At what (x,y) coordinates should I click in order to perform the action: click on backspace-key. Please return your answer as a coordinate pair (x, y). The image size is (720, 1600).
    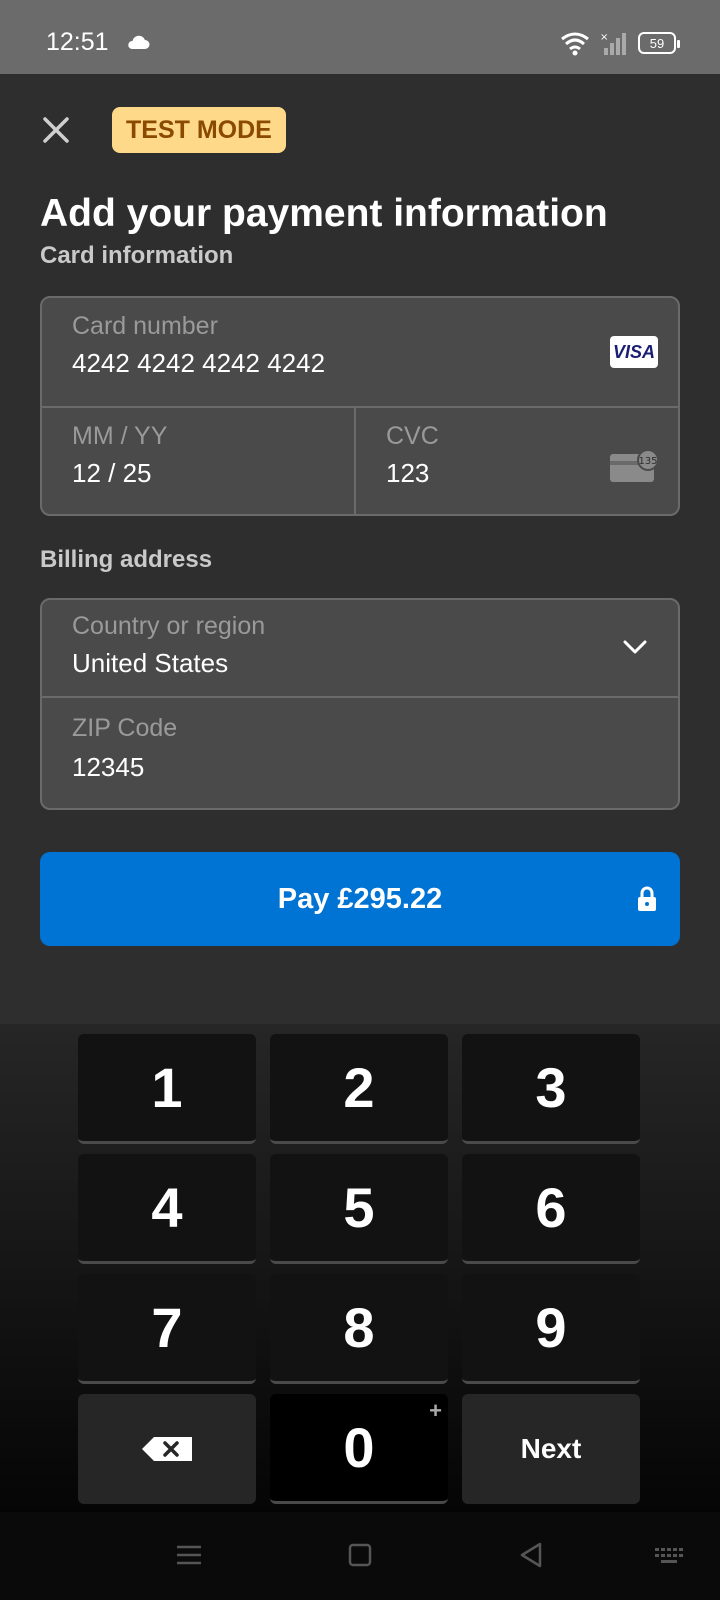
    Looking at the image, I should click on (167, 1449).